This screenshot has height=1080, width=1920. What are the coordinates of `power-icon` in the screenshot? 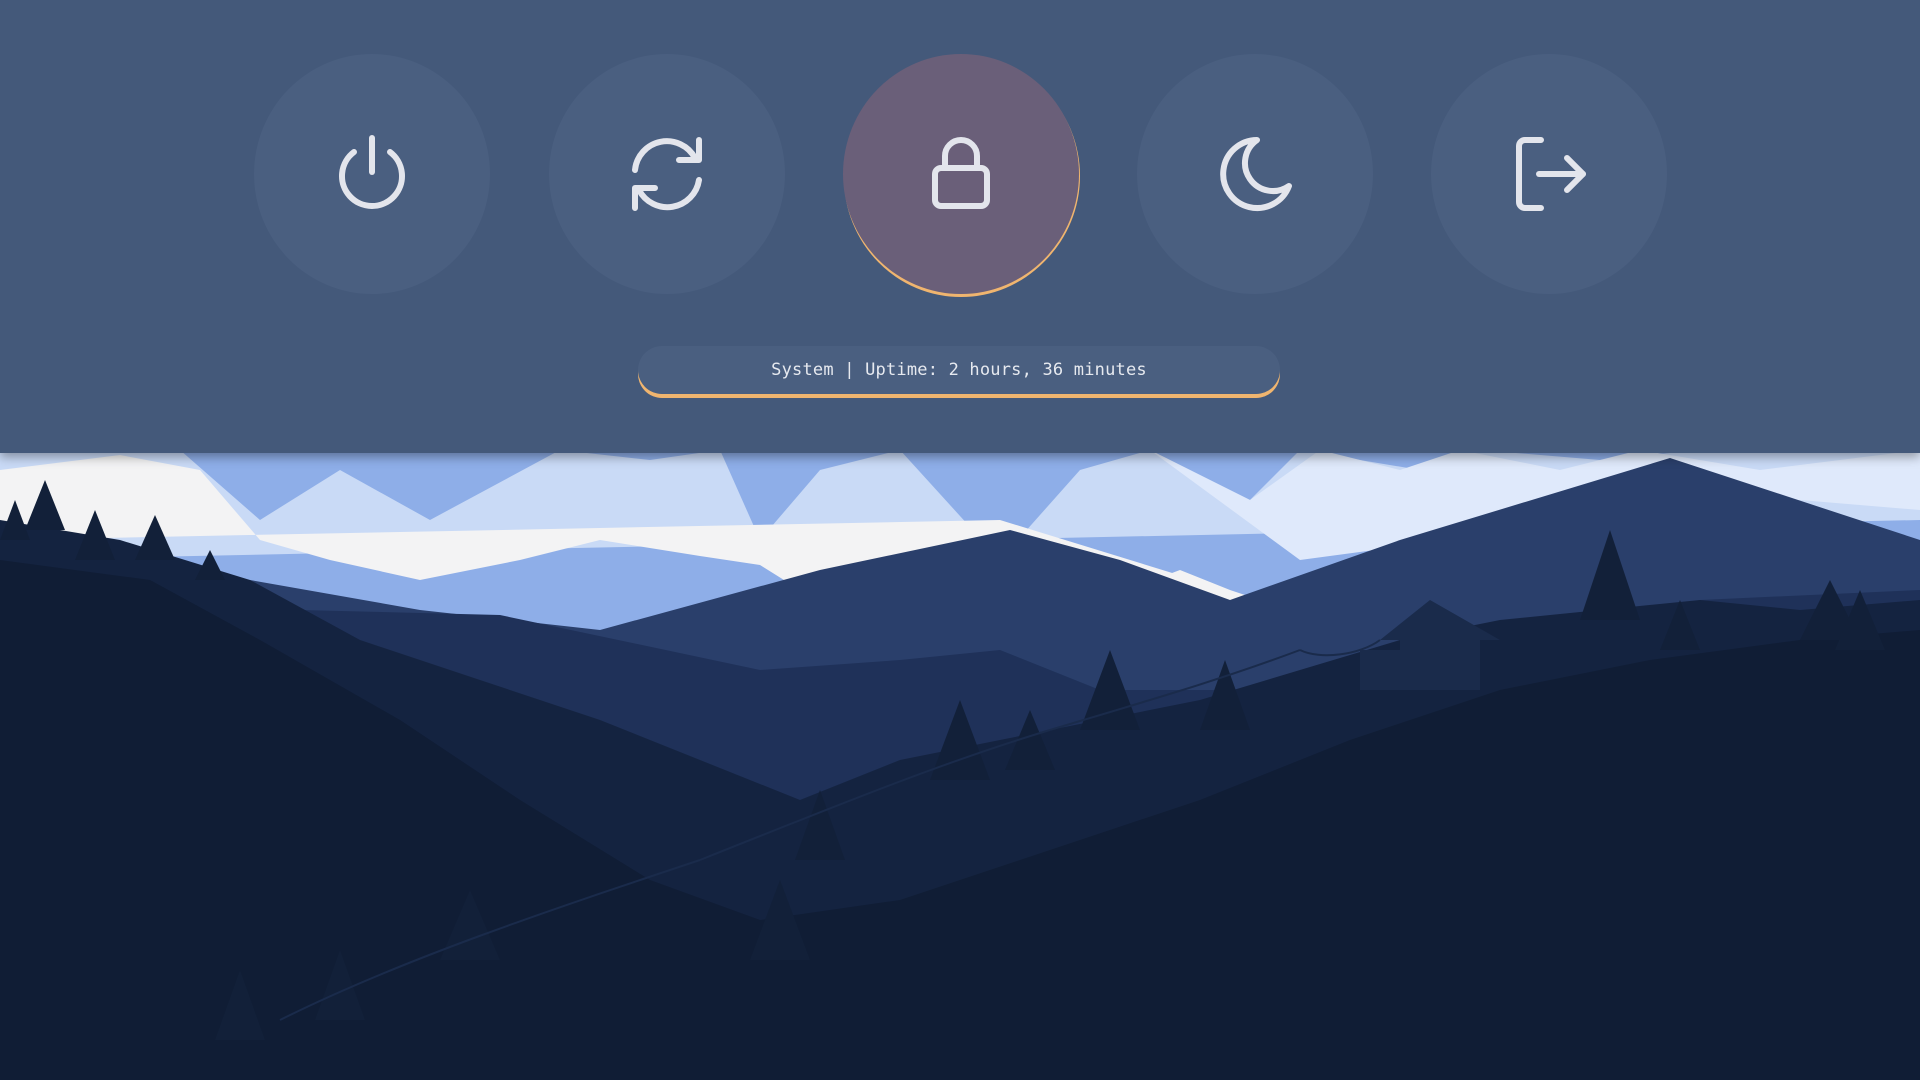 It's located at (372, 172).